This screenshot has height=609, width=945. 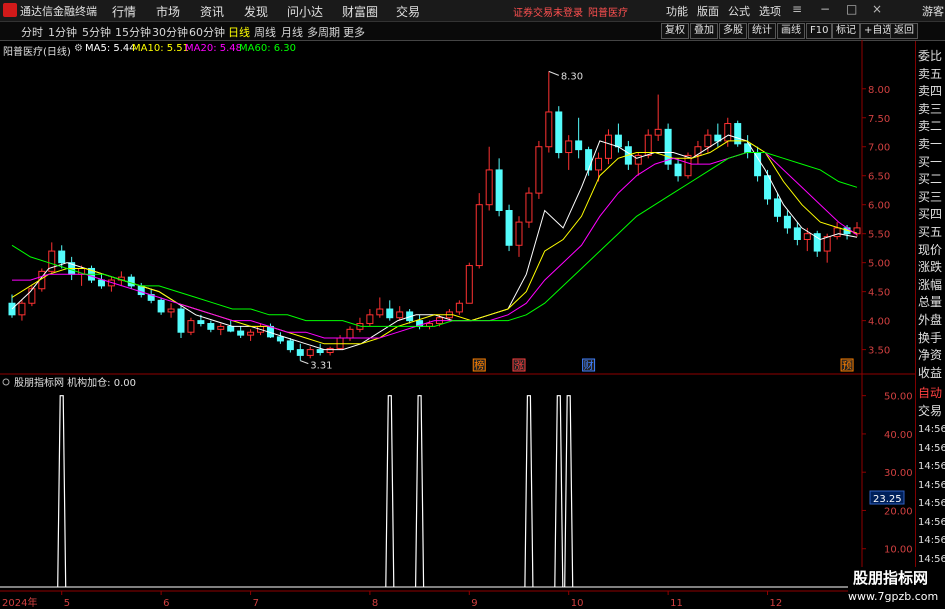 What do you see at coordinates (791, 31) in the screenshot?
I see `draw-line-button: 画线` at bounding box center [791, 31].